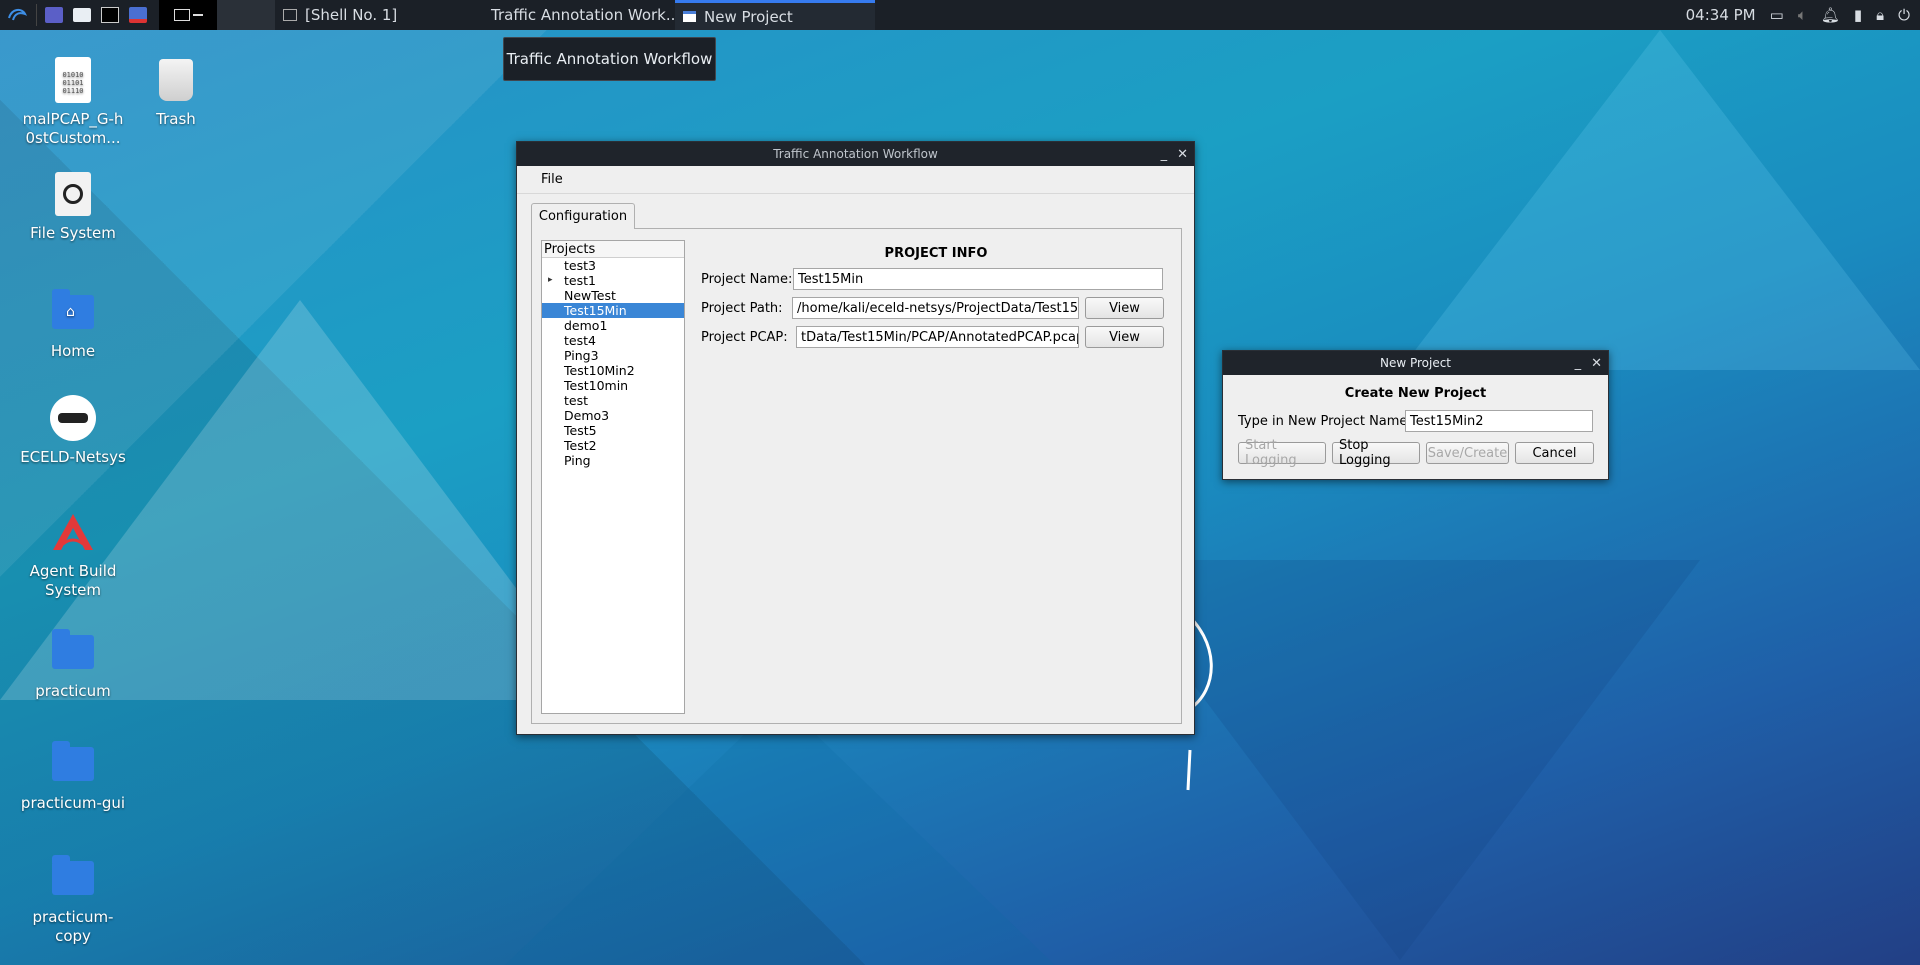 The height and width of the screenshot is (965, 1920). Describe the element at coordinates (613, 265) in the screenshot. I see `project-list-item: test3` at that location.